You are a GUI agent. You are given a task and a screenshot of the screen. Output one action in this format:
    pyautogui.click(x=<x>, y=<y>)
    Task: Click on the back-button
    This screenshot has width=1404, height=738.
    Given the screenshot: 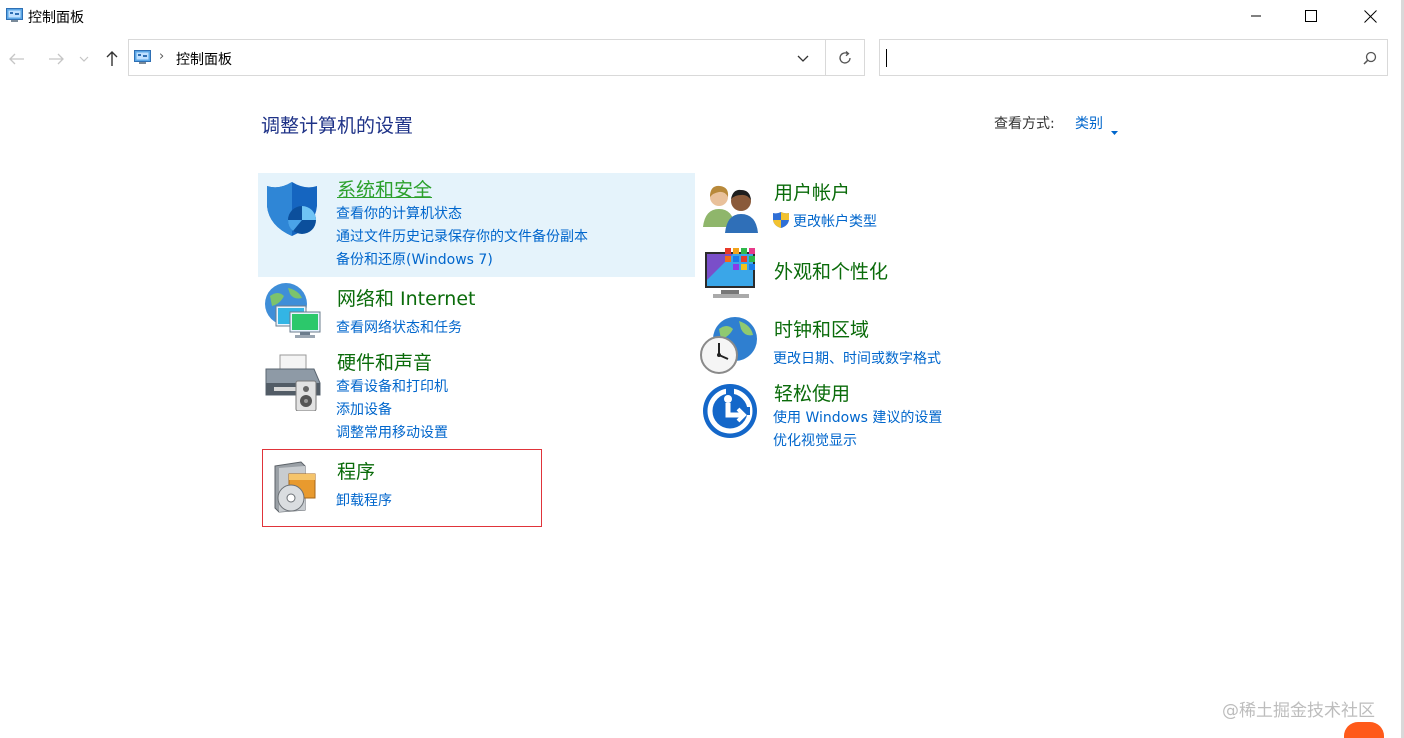 What is the action you would take?
    pyautogui.click(x=17, y=59)
    